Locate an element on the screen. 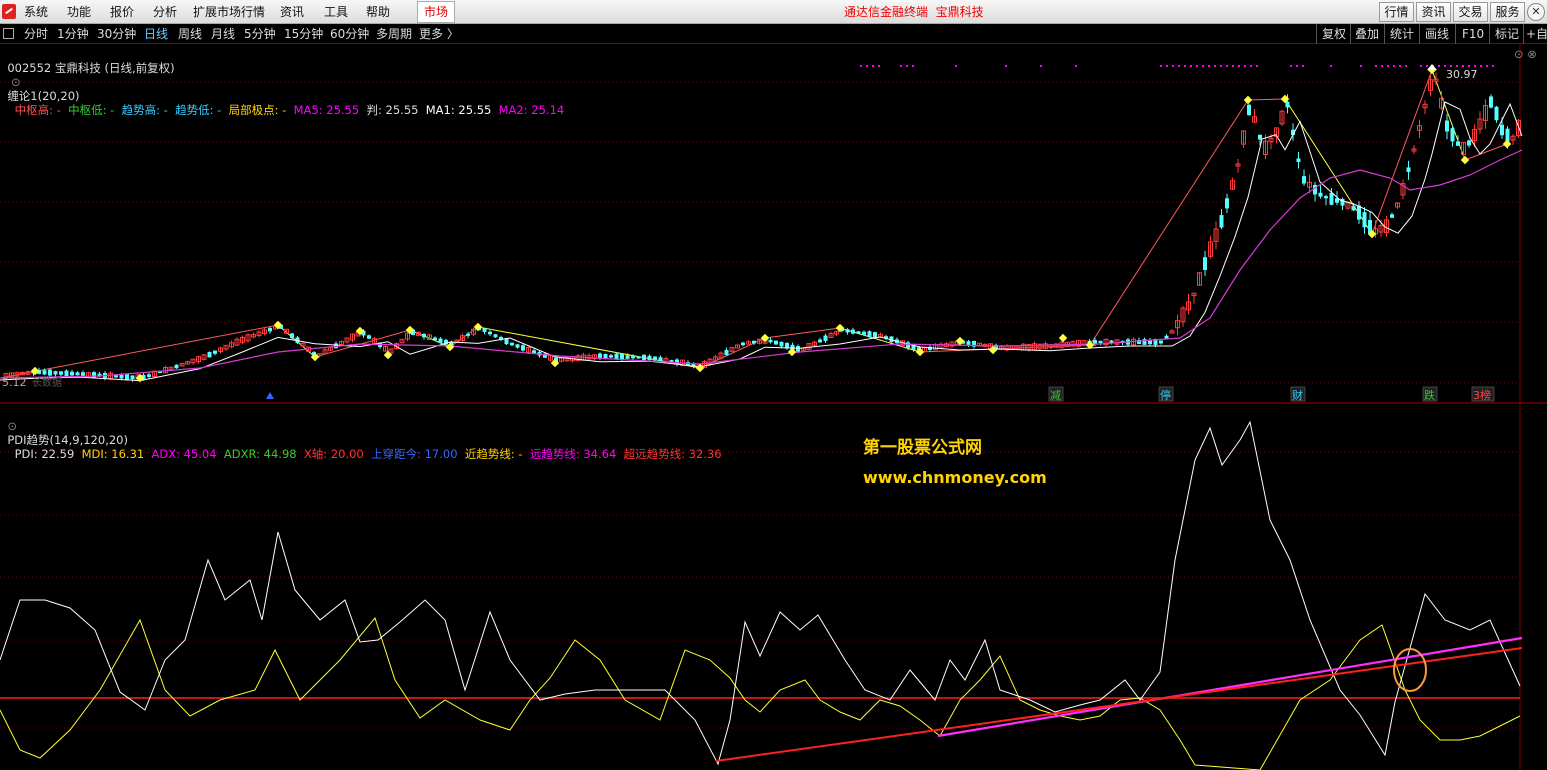  pivot-trend-line is located at coordinates (1486, 152).